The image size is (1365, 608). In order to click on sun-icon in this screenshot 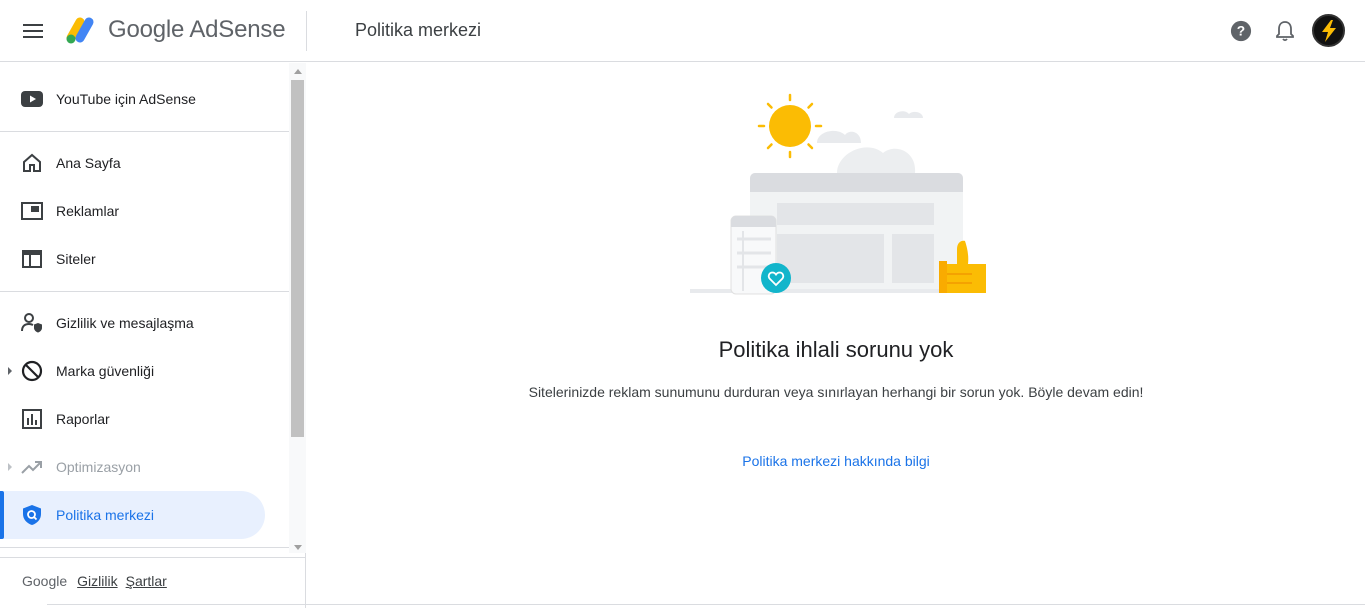, I will do `click(790, 126)`.